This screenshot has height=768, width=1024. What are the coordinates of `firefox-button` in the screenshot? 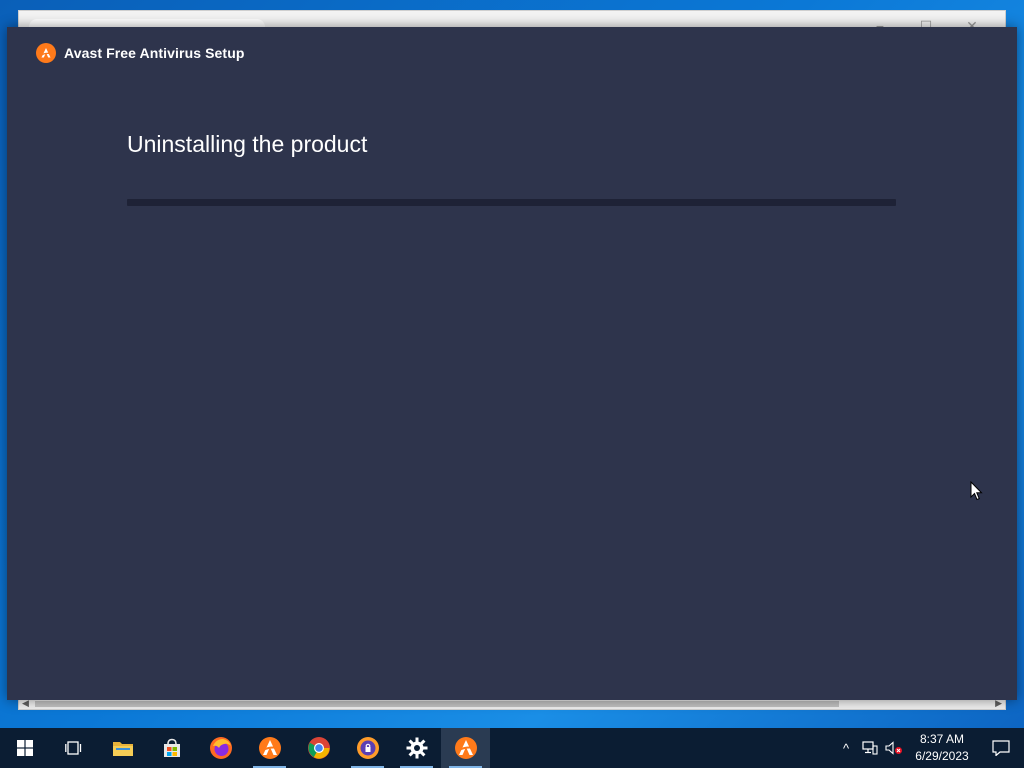 It's located at (220, 748).